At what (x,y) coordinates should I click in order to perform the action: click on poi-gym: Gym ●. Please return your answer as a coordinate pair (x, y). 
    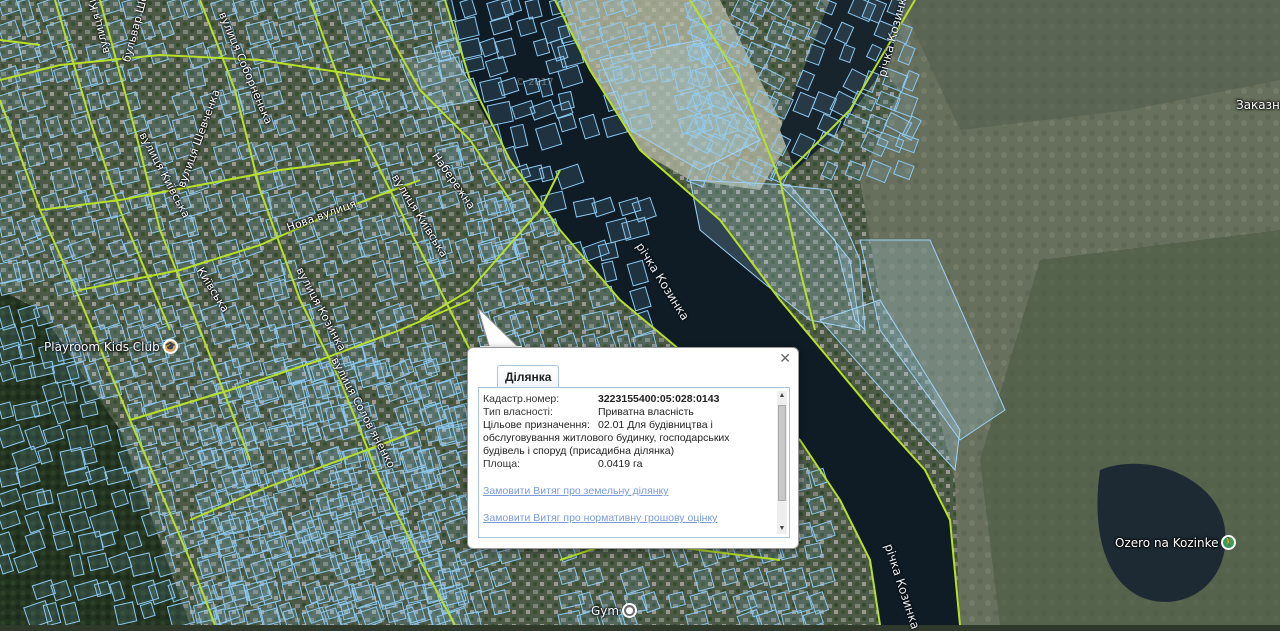
    Looking at the image, I should click on (614, 610).